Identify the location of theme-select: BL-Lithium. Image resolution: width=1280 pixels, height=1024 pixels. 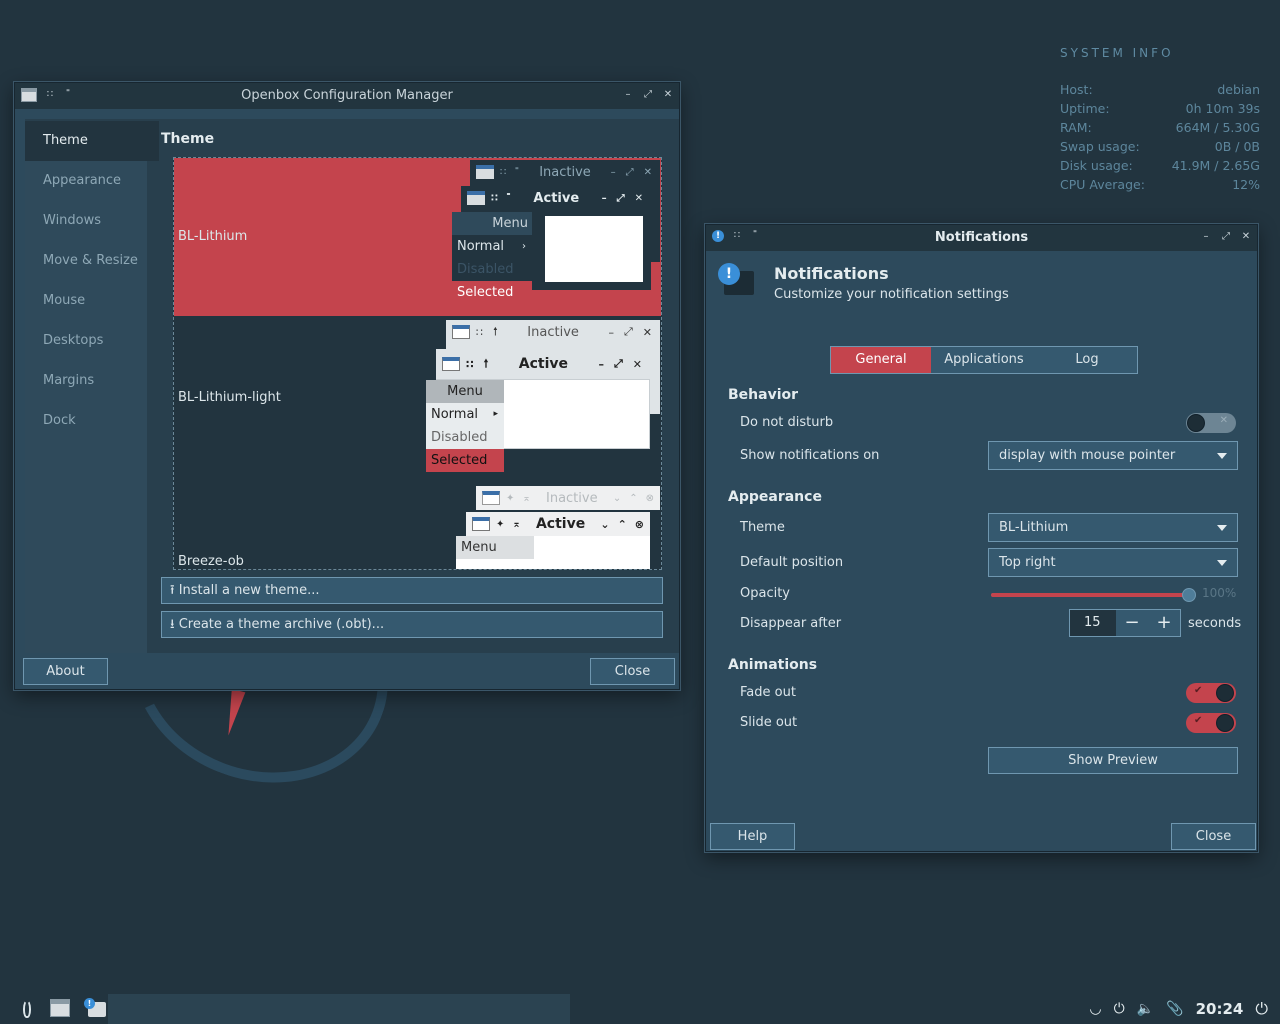
(1113, 527).